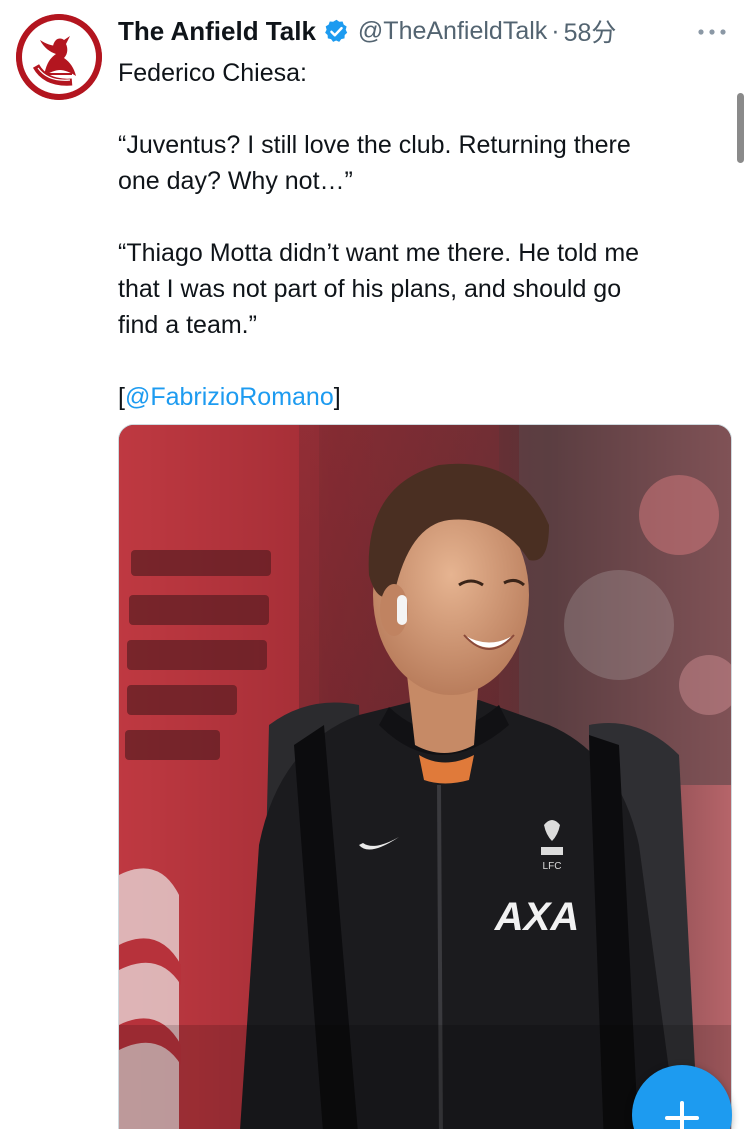 Image resolution: width=750 pixels, height=1129 pixels. I want to click on tweet-text-line: Federico Chiesa:, so click(212, 73).